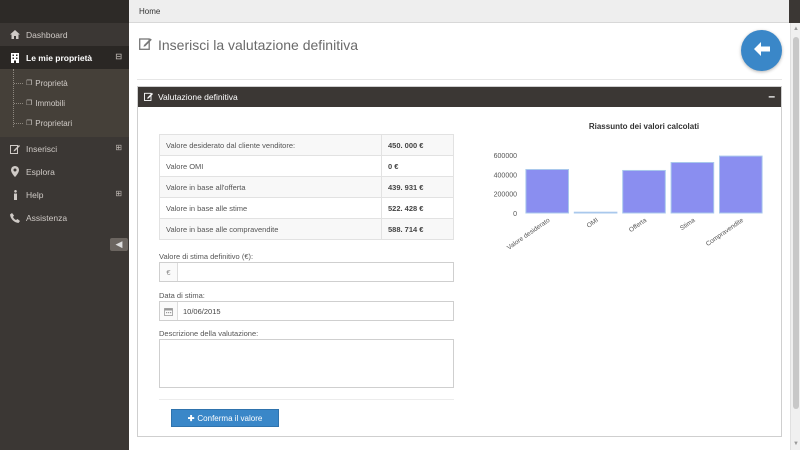  What do you see at coordinates (198, 97) in the screenshot?
I see `panel-title: Valutazione definitiva` at bounding box center [198, 97].